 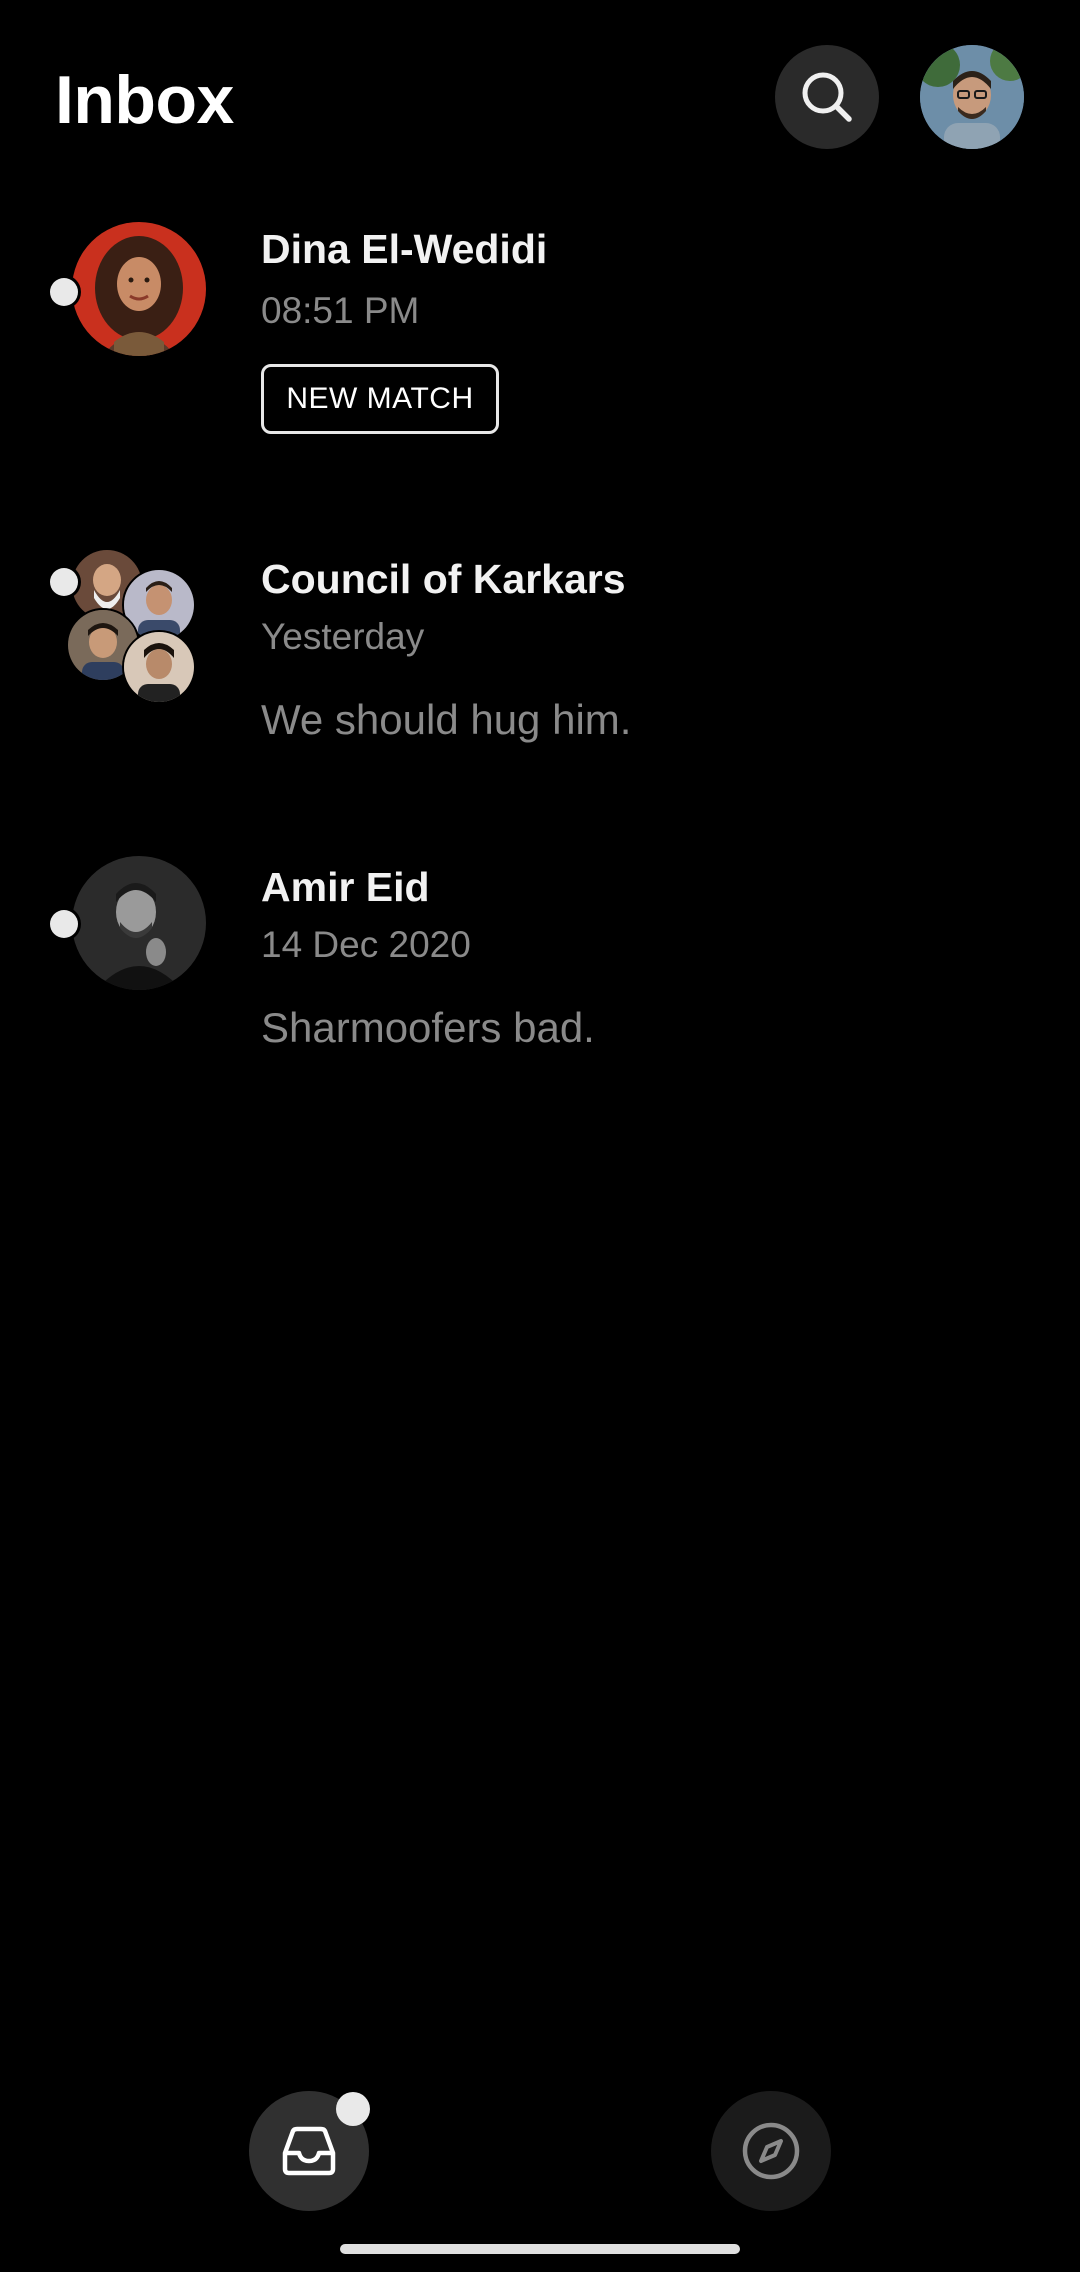 I want to click on search-button, so click(x=827, y=97).